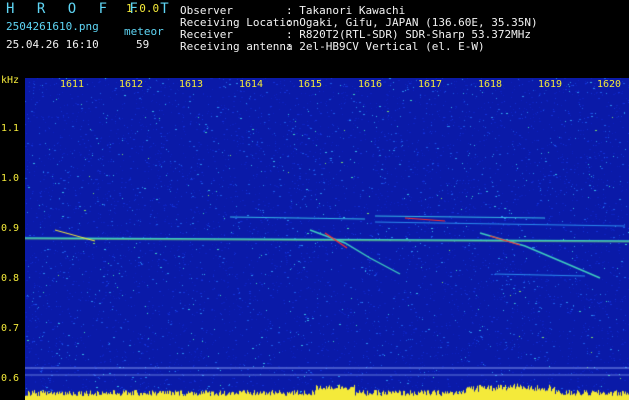  Describe the element at coordinates (490, 84) in the screenshot. I see `x-tick-label: 1618` at that location.